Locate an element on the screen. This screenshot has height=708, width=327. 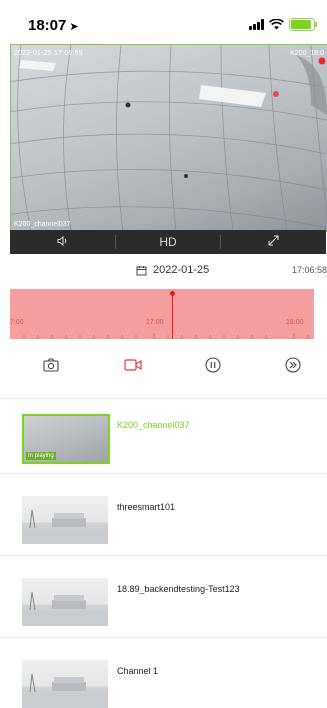
fullscreen-button is located at coordinates (273, 242).